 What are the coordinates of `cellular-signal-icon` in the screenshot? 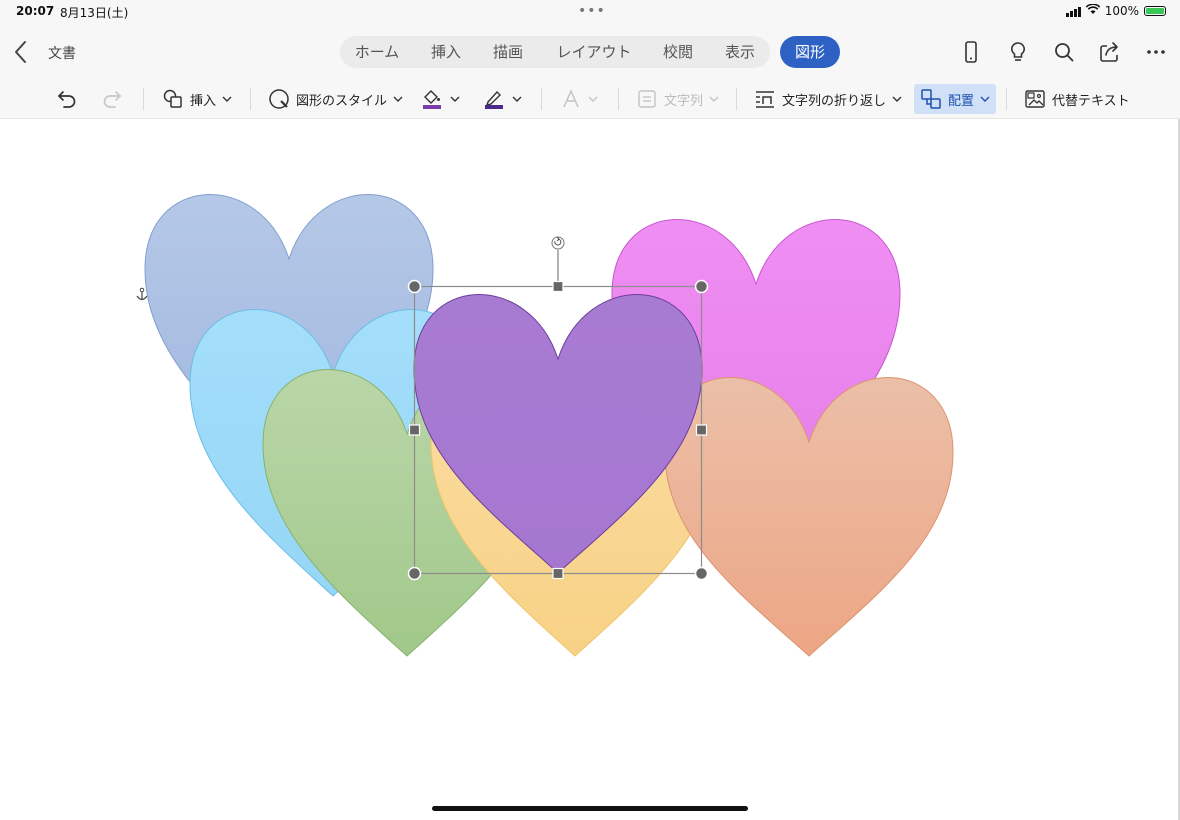 It's located at (1073, 11).